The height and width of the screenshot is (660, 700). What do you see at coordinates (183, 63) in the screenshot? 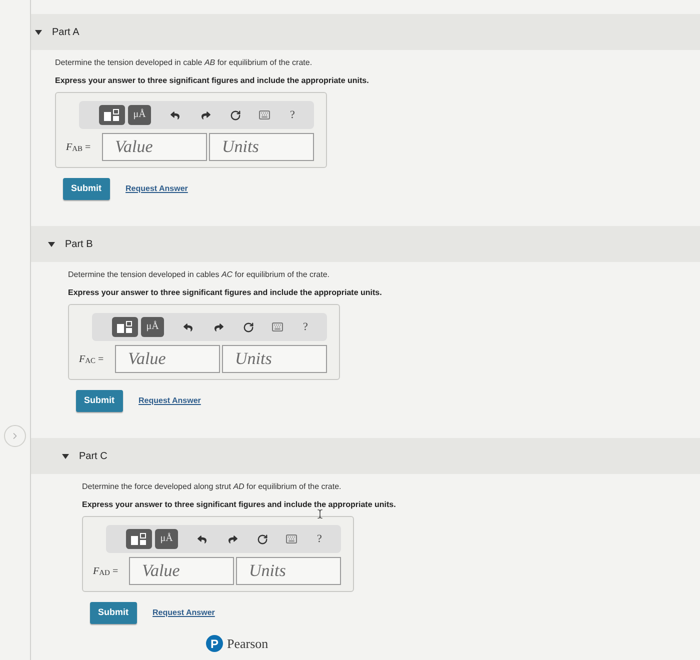
I see `question-text: Determine the tension developed in cable AB for equilibrium of the crate.` at bounding box center [183, 63].